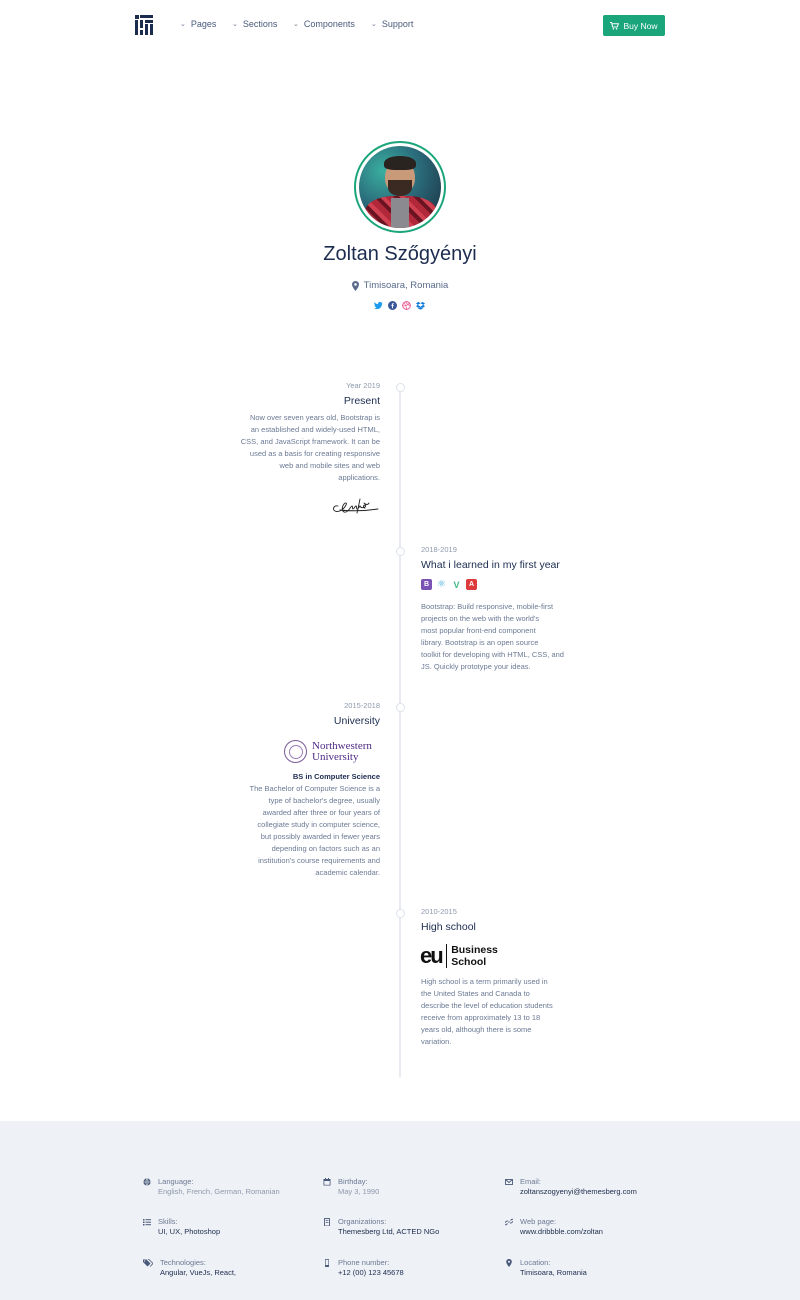 This screenshot has width=800, height=1300. I want to click on social-links, so click(399, 305).